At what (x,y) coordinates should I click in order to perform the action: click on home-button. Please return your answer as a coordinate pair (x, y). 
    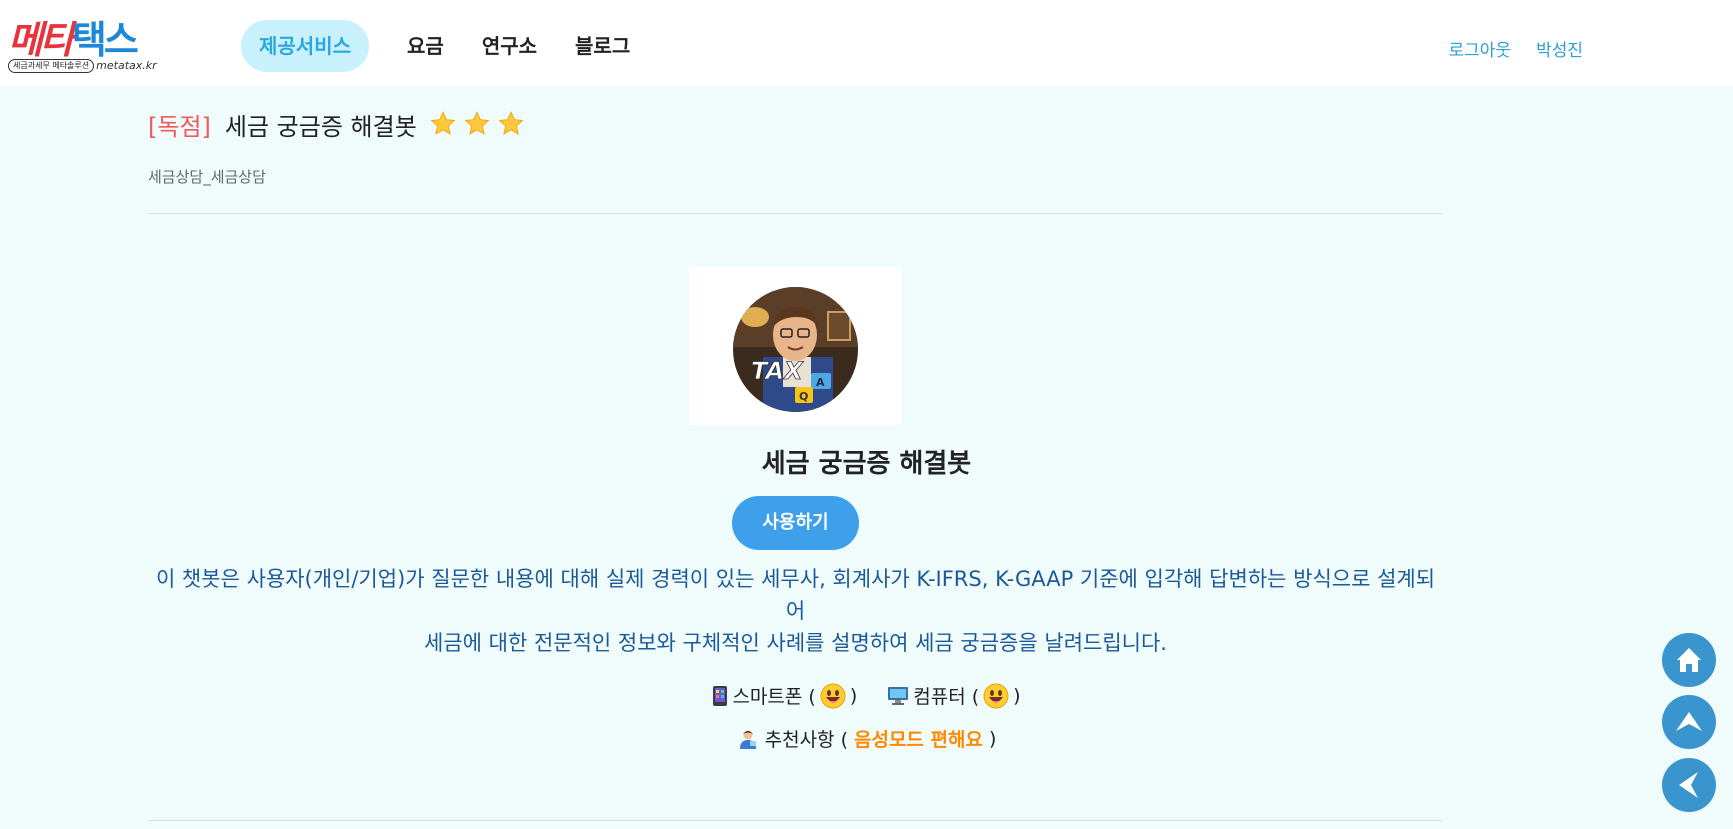
    Looking at the image, I should click on (1689, 660).